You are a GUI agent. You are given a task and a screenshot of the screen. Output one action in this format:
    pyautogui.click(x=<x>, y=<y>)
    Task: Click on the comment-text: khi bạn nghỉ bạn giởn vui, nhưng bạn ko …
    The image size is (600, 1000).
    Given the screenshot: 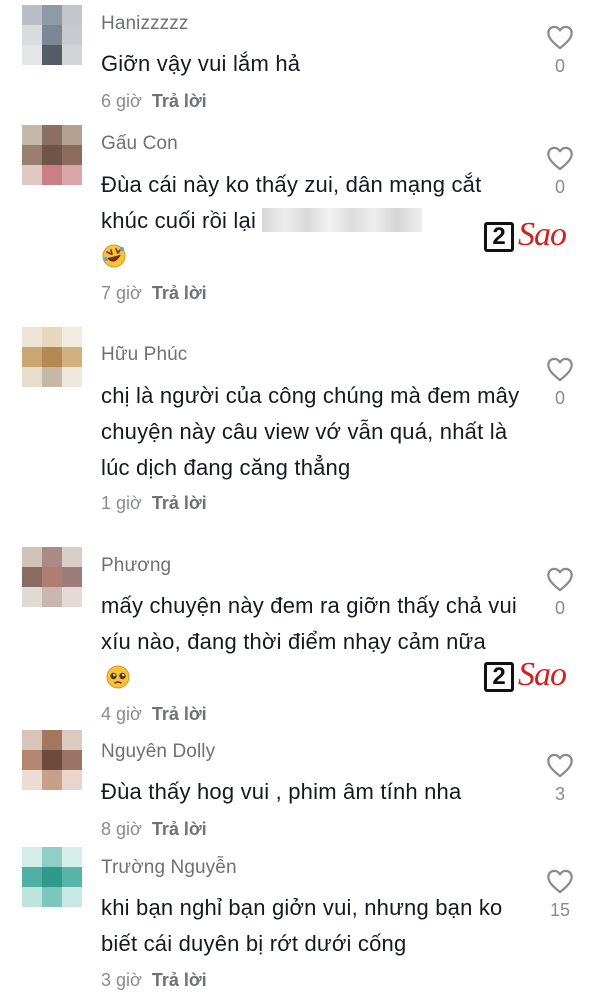 What is the action you would take?
    pyautogui.click(x=302, y=925)
    